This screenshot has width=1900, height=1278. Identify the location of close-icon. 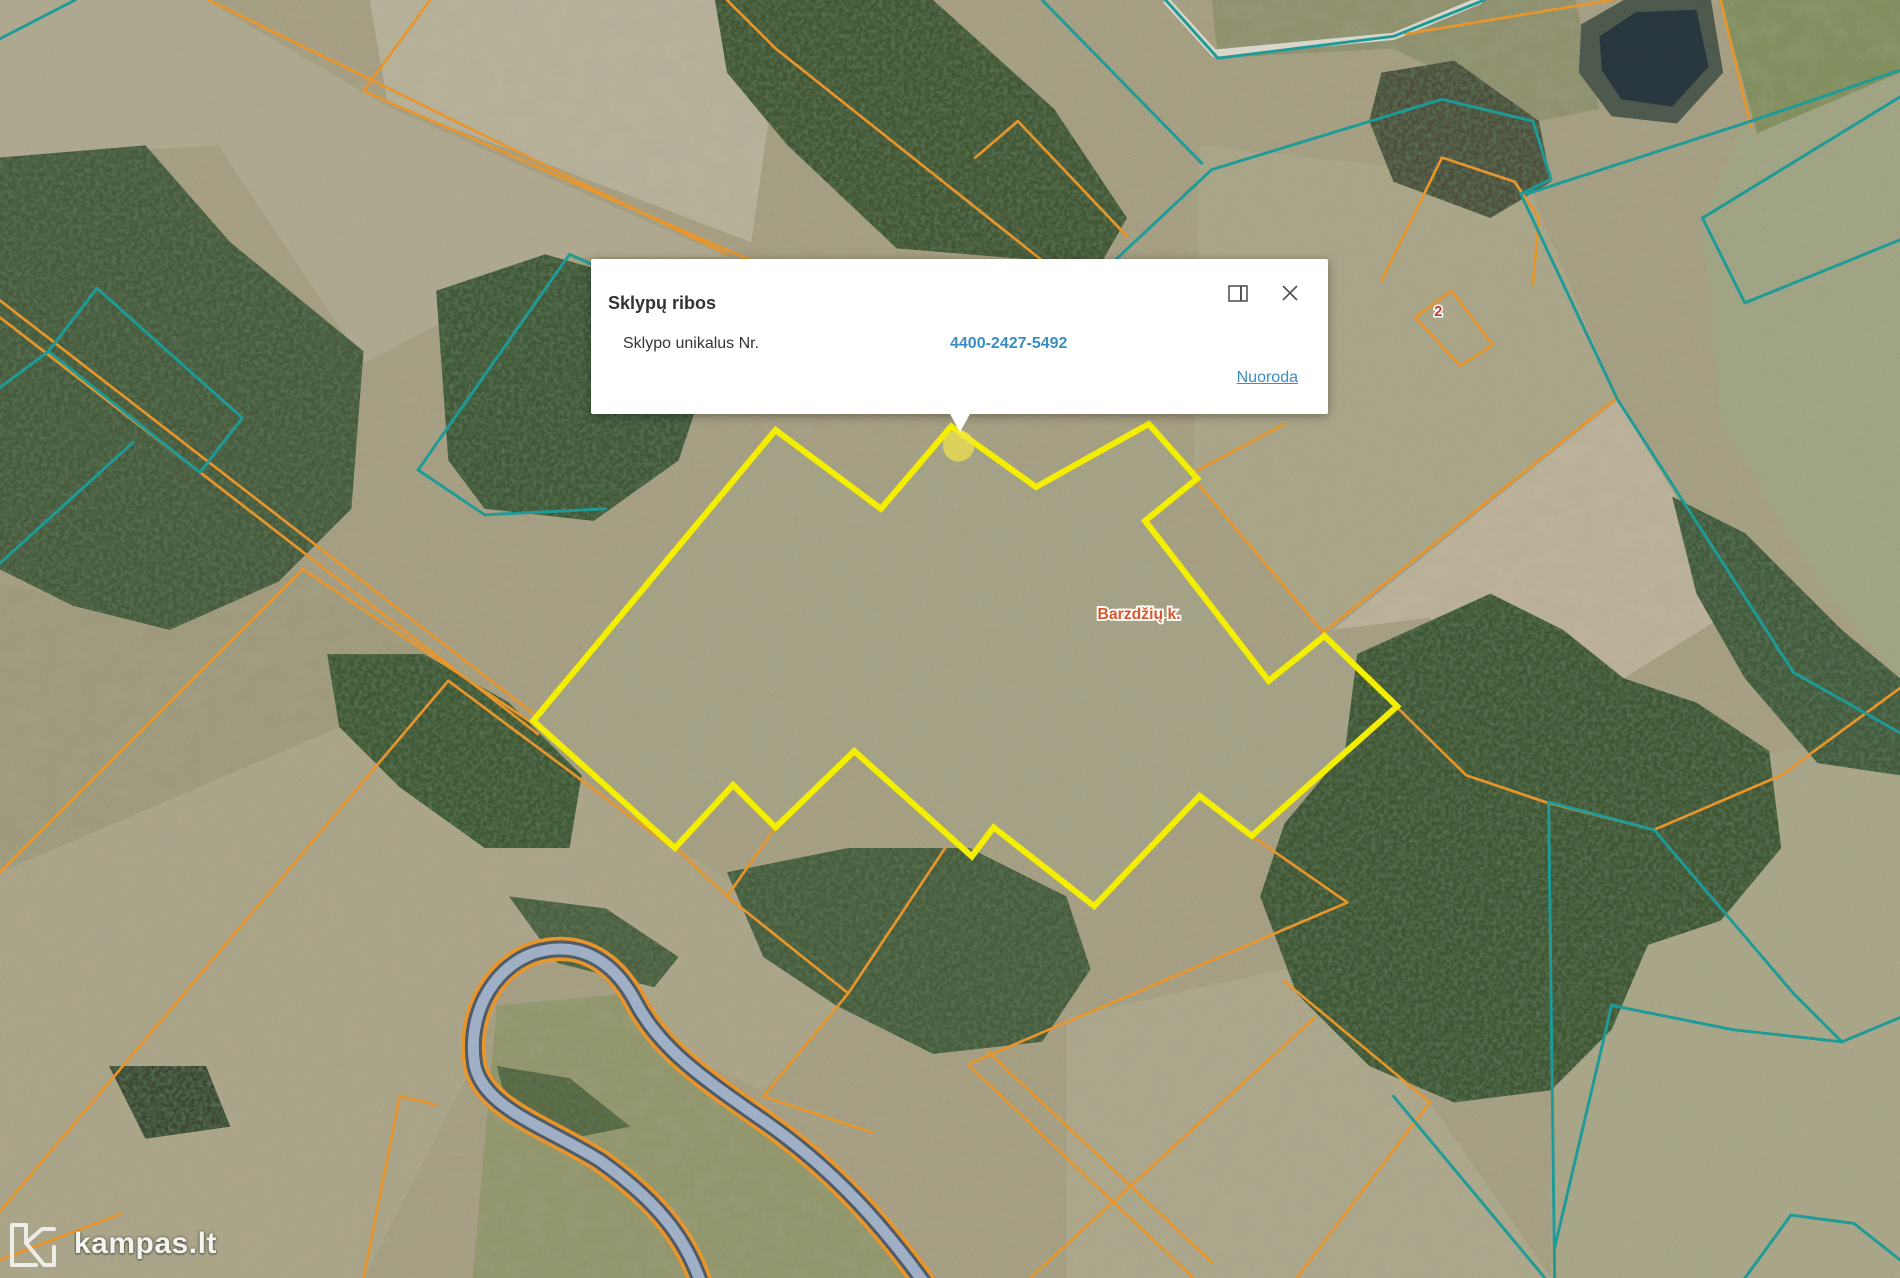
(1290, 293).